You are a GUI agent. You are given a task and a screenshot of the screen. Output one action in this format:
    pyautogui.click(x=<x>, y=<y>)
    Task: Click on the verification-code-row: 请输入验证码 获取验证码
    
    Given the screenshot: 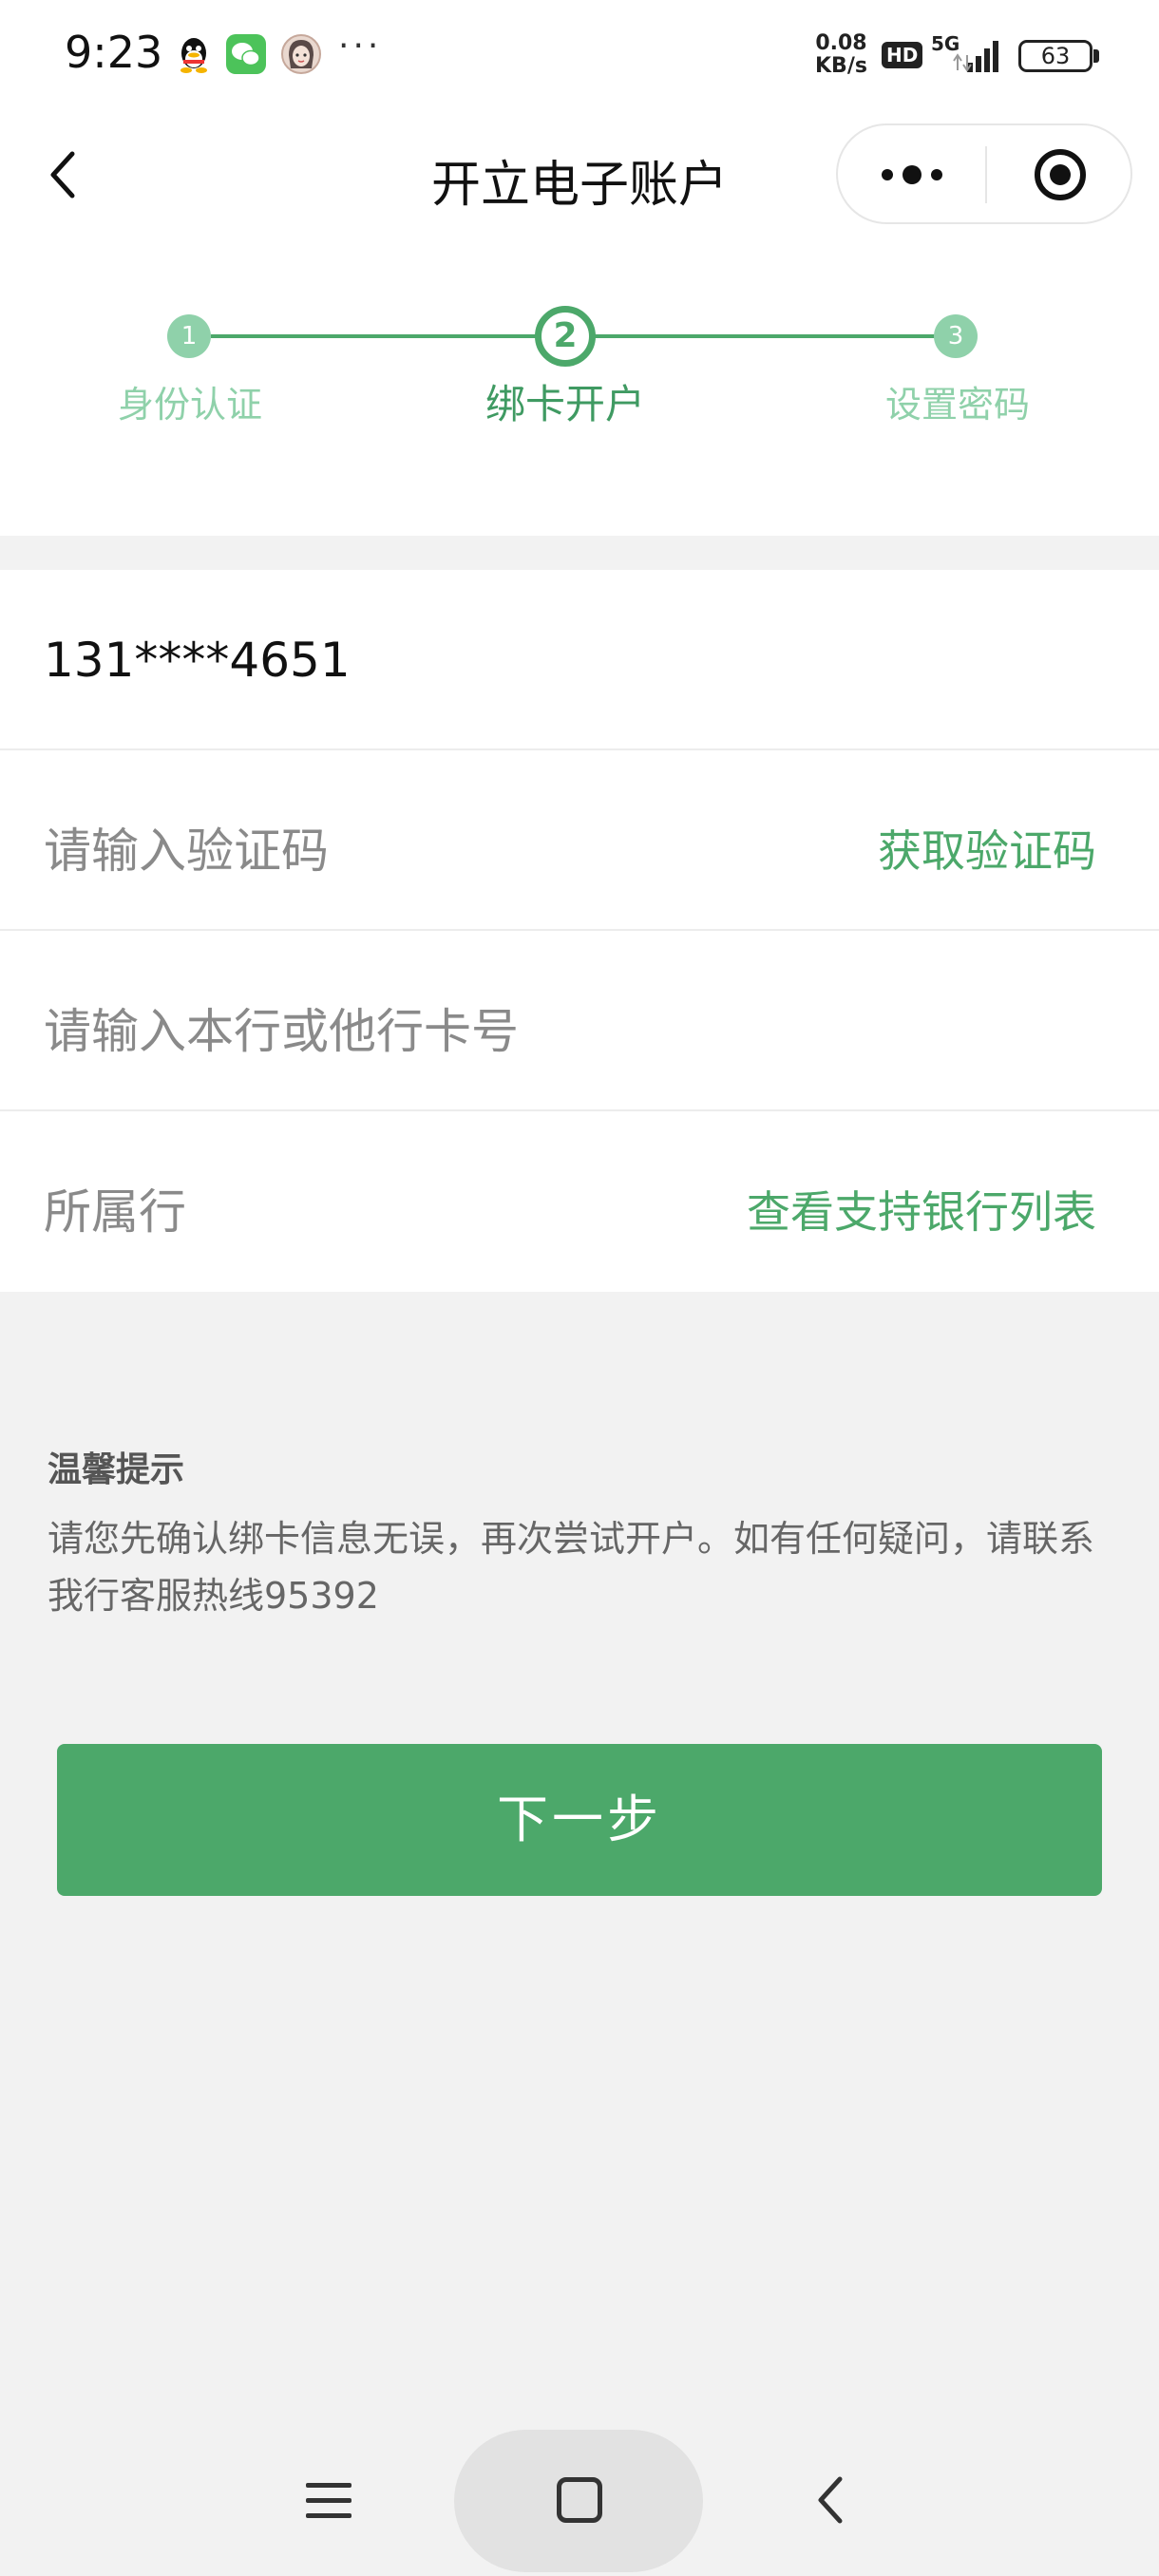 What is the action you would take?
    pyautogui.click(x=579, y=840)
    